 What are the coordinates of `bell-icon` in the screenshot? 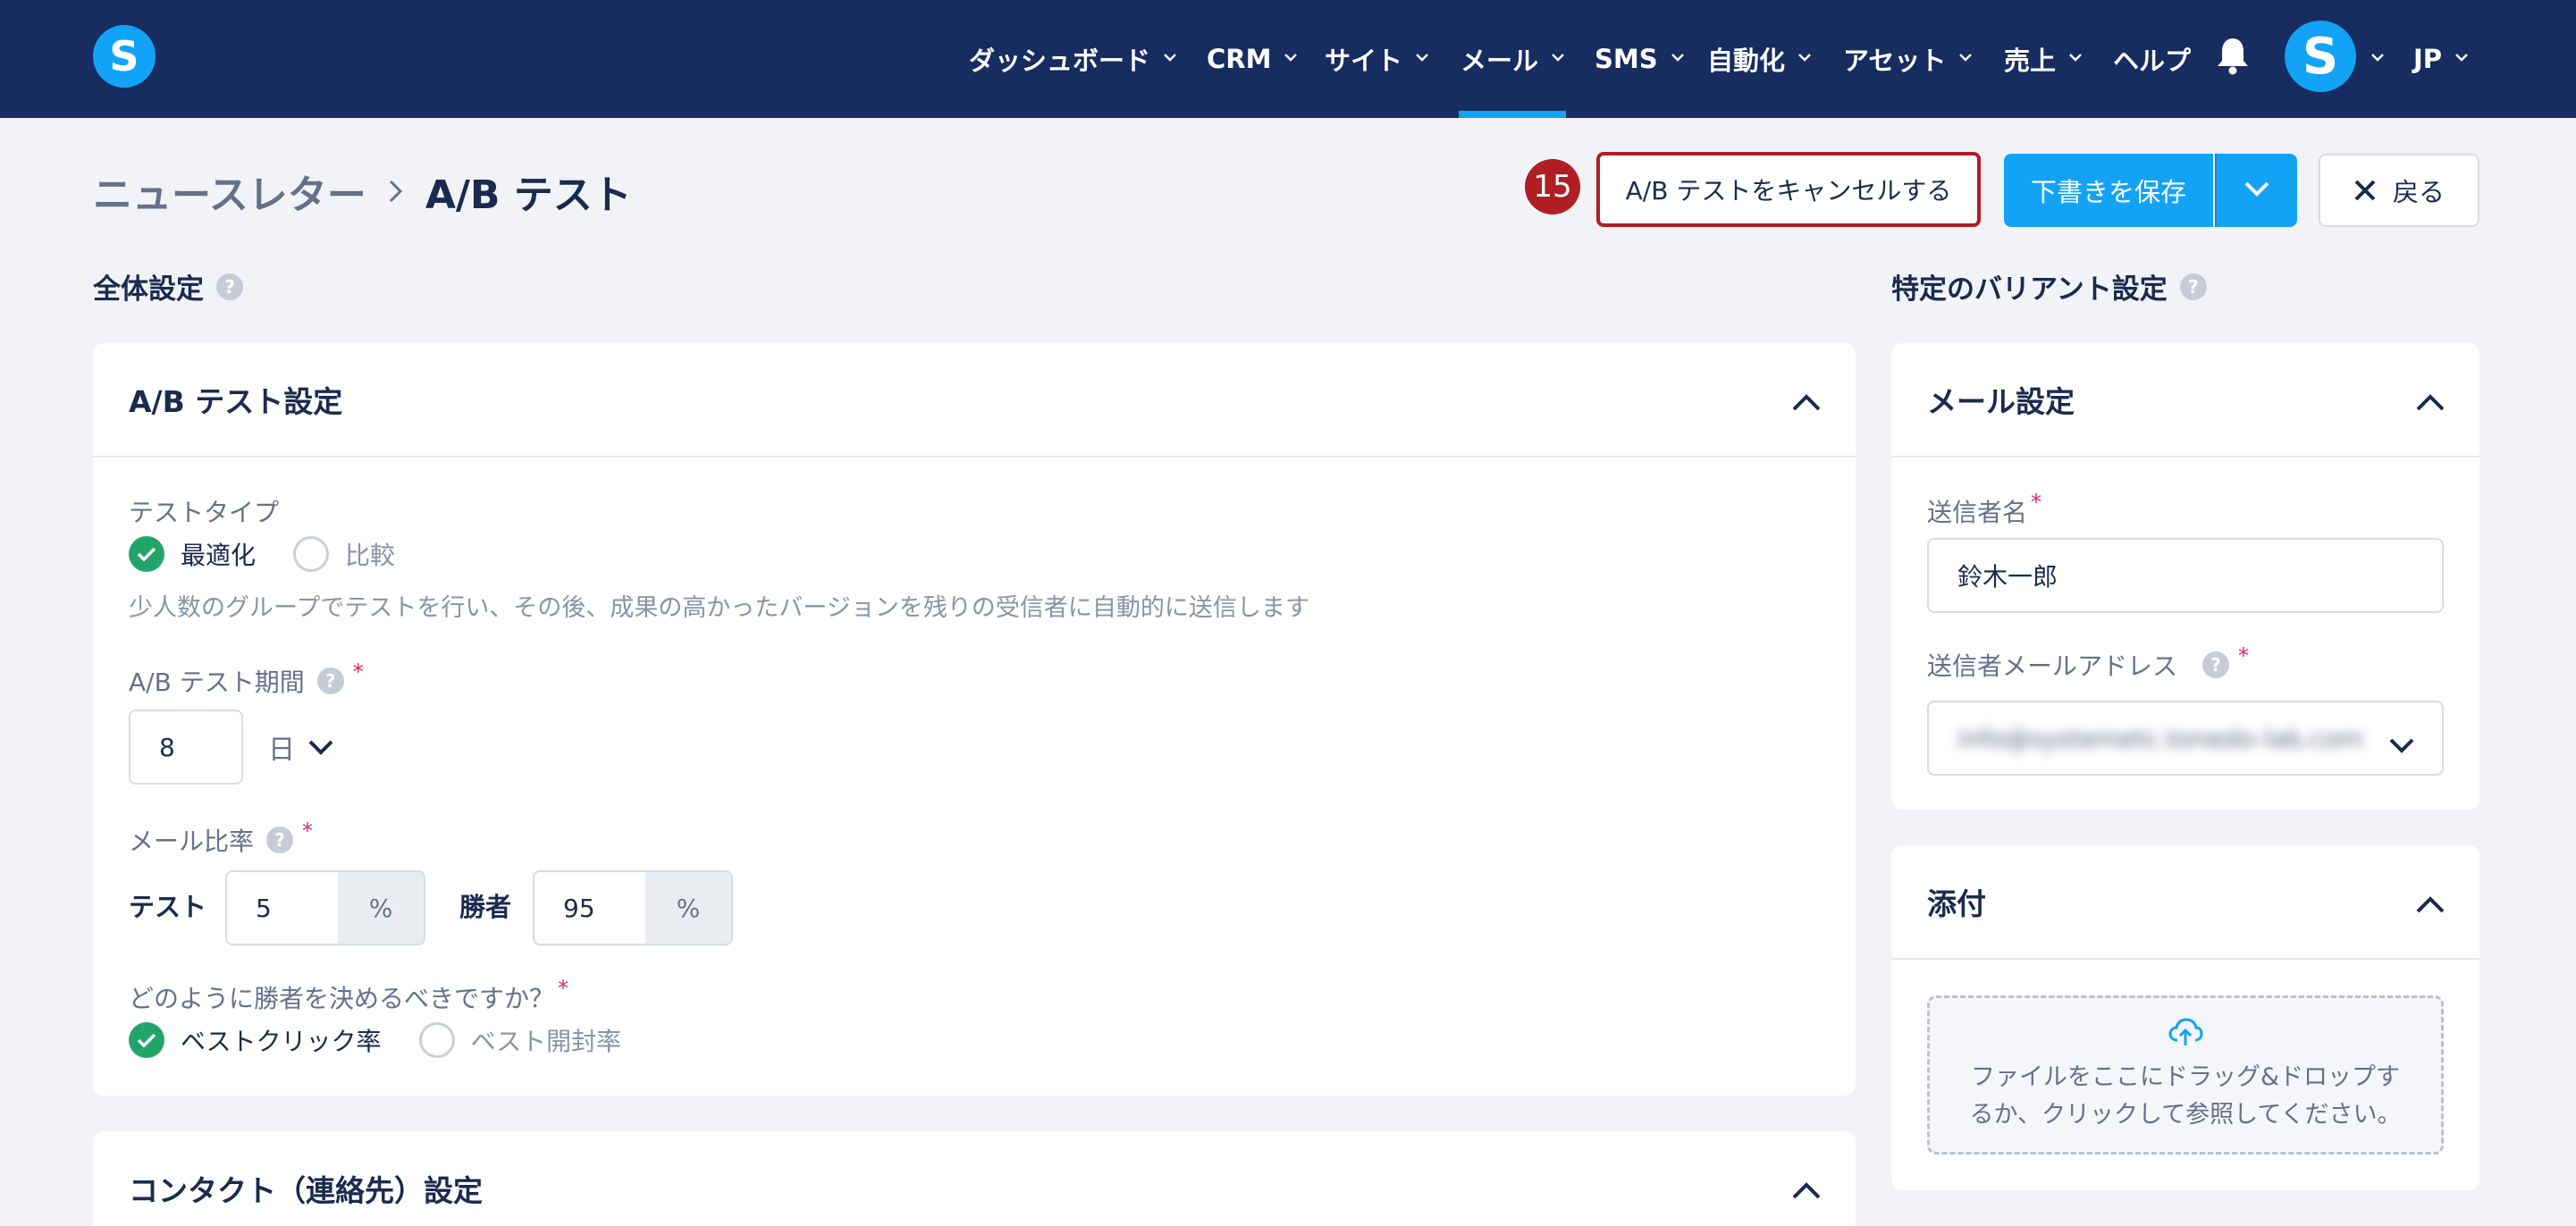 It's located at (2233, 55).